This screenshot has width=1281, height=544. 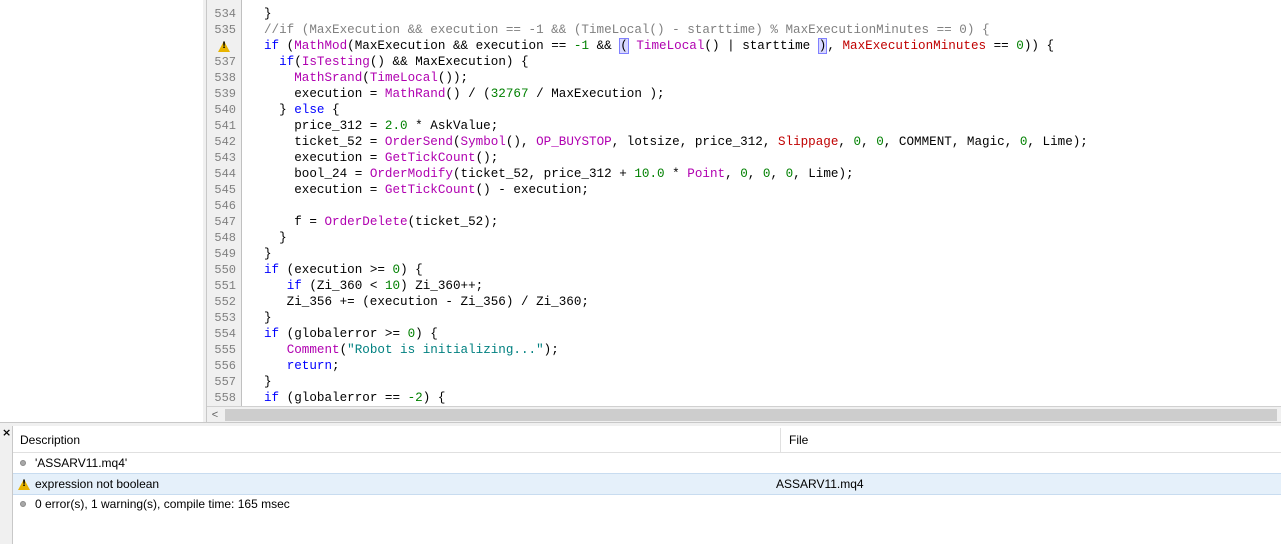 What do you see at coordinates (397, 440) in the screenshot?
I see `column-header-description: Description` at bounding box center [397, 440].